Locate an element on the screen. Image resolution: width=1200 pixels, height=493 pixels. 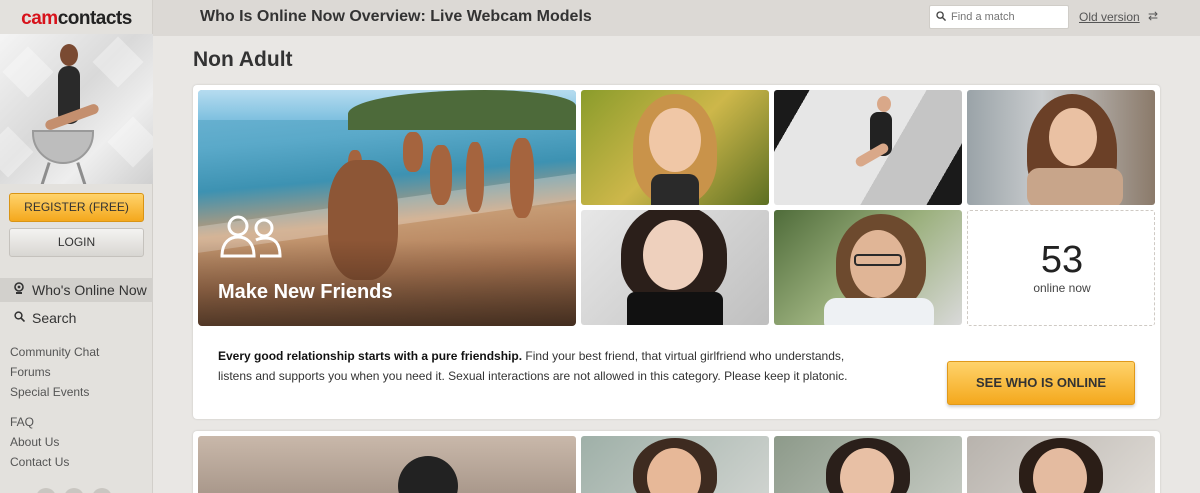
link-faq: FAQ is located at coordinates (22, 422).